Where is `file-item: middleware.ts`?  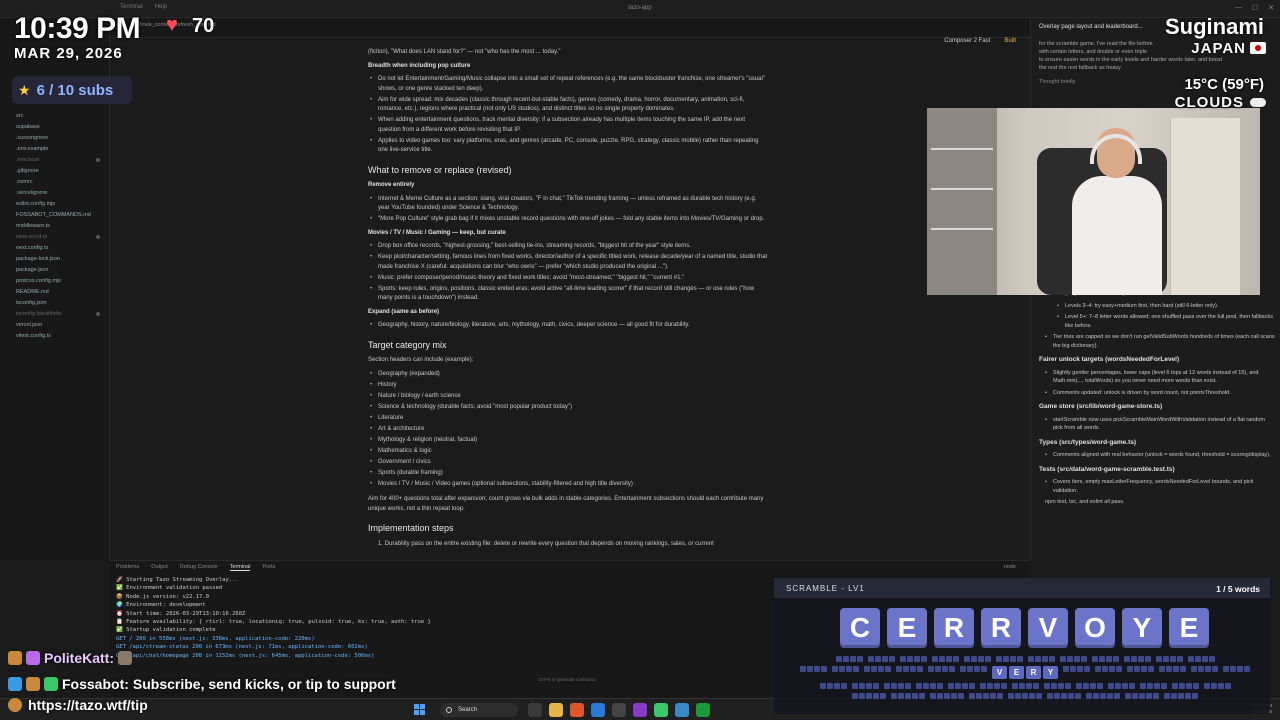
file-item: middleware.ts is located at coordinates (55, 225).